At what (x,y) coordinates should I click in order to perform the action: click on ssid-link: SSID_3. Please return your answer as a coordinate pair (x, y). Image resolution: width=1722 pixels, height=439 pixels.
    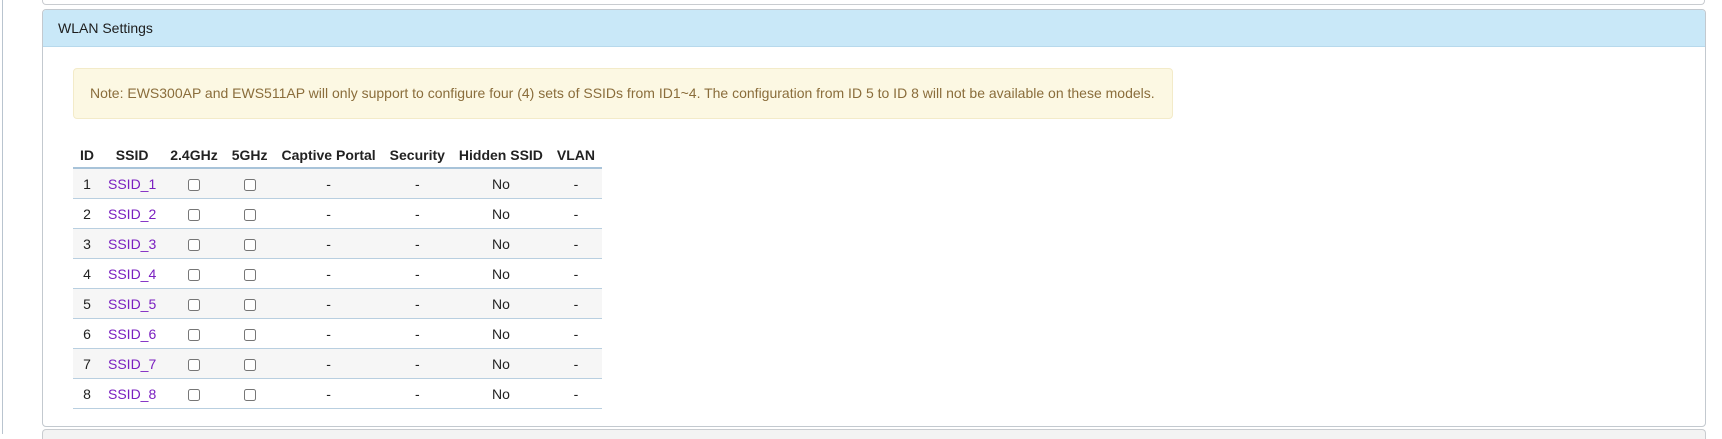
    Looking at the image, I should click on (132, 244).